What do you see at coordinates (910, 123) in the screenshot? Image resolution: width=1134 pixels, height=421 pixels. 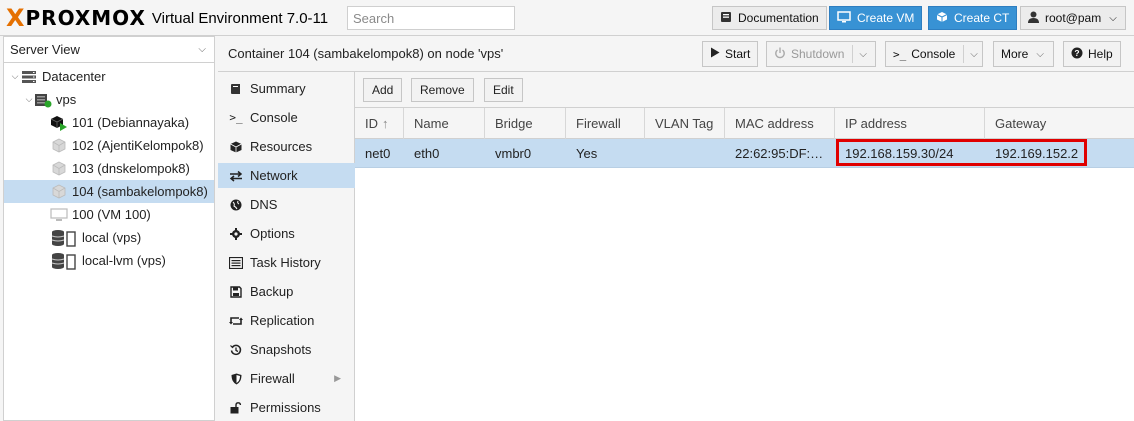 I see `column-header-ip-address: IP address` at bounding box center [910, 123].